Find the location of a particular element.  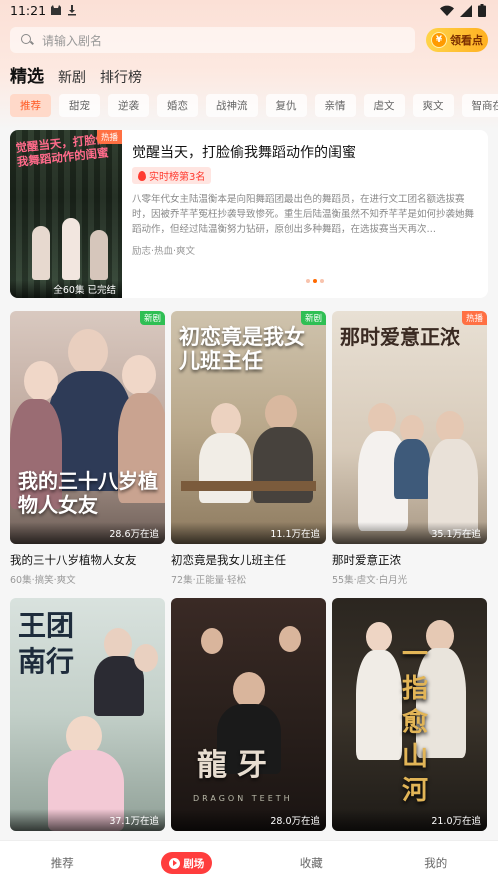

drama-card: 王团南行 37.1万在追 is located at coordinates (87, 714).